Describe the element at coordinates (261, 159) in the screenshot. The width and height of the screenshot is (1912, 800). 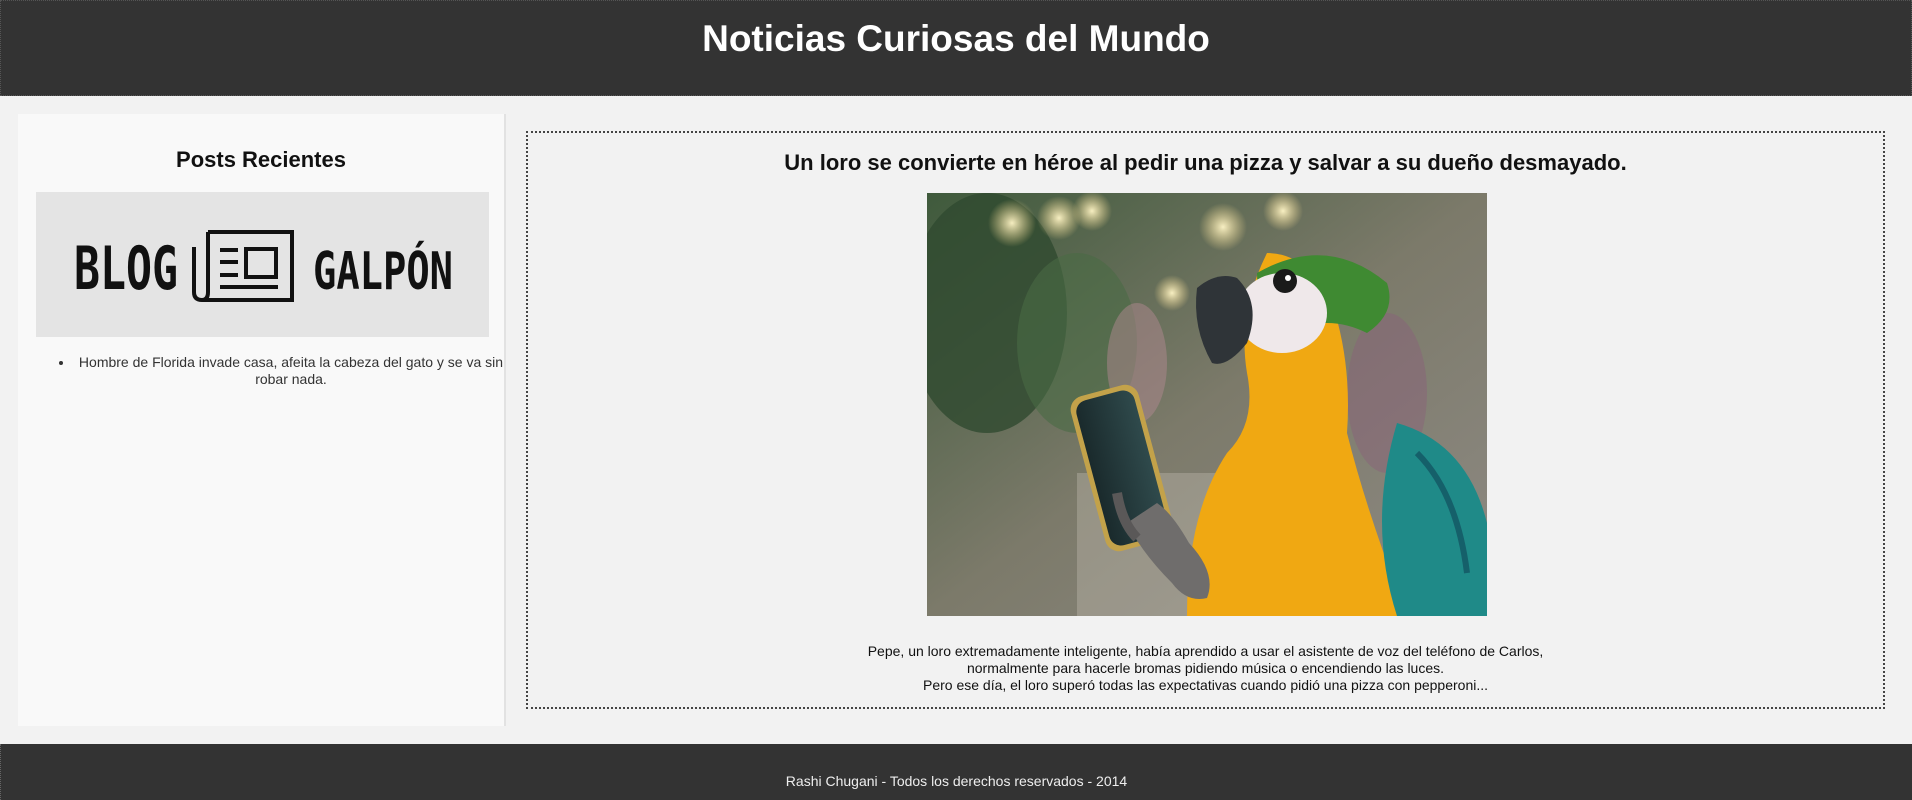
I see `sidebar-title: Posts Recientes` at that location.